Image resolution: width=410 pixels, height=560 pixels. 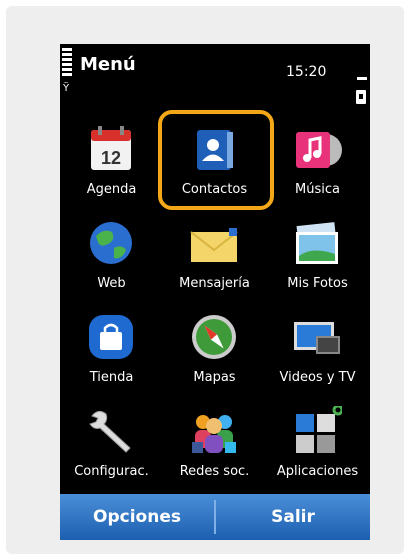 What do you see at coordinates (111, 337) in the screenshot?
I see `store-bag-icon` at bounding box center [111, 337].